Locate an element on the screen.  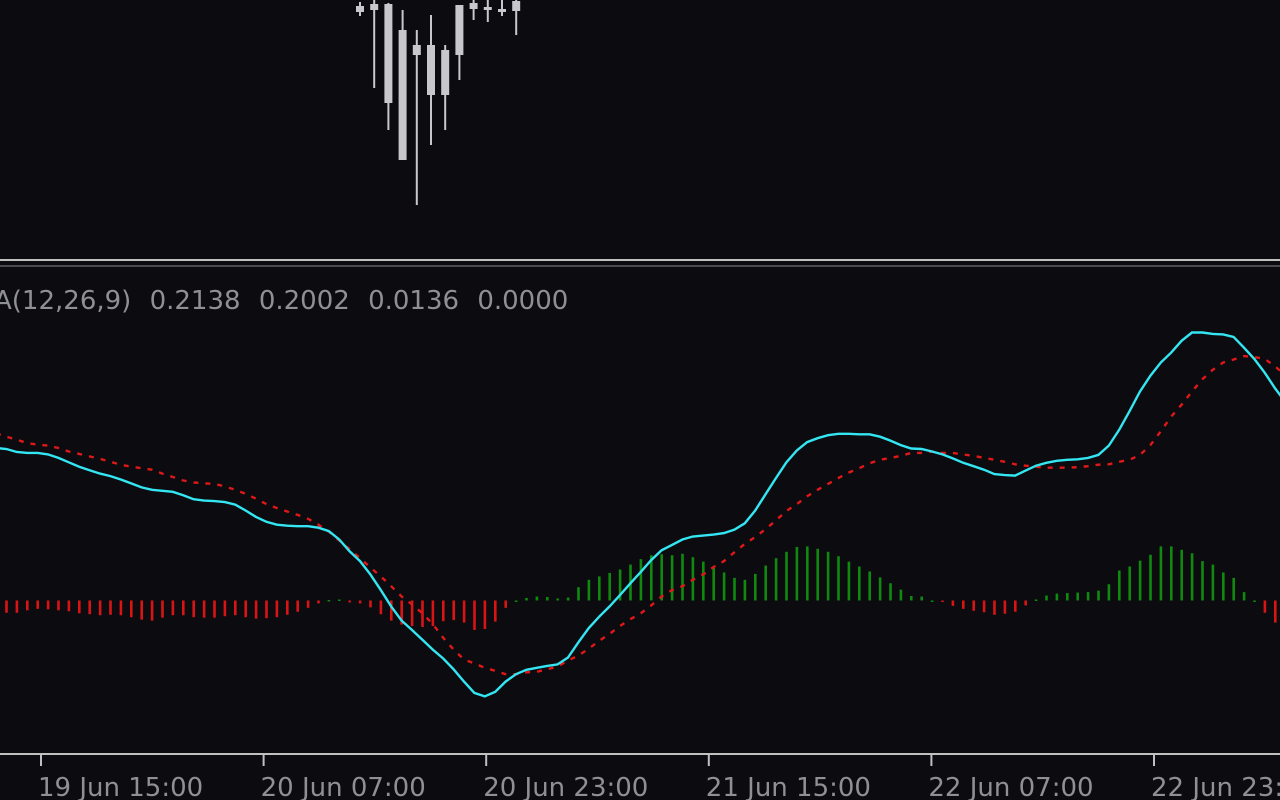
indicator-value-macd: 0.2138 is located at coordinates (195, 301).